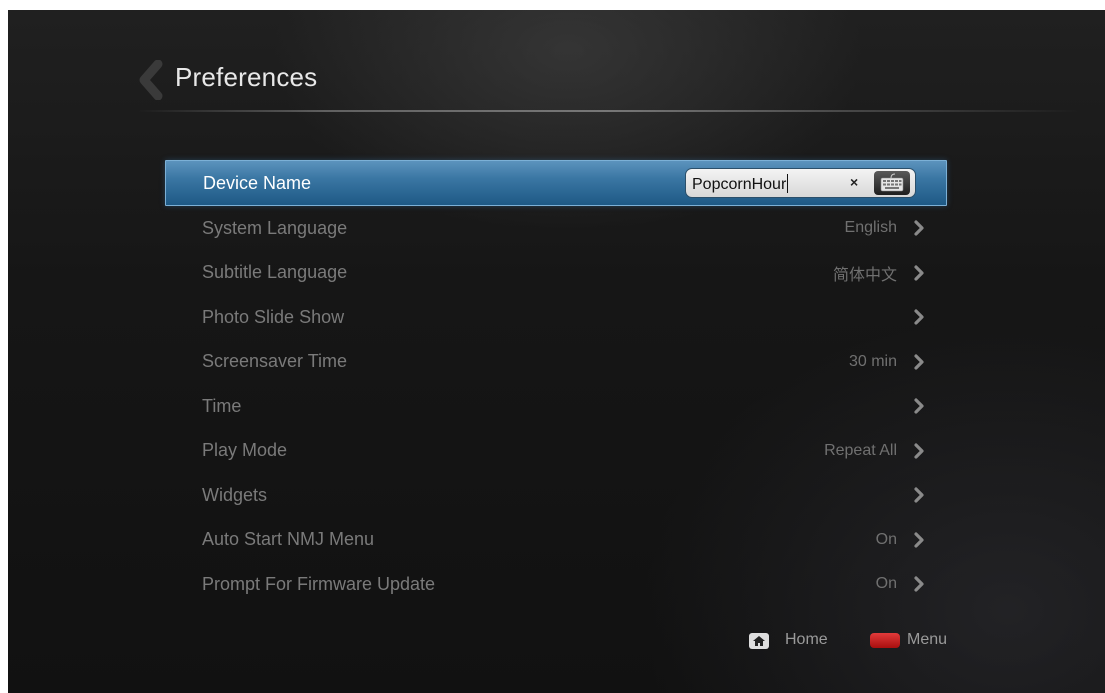 The image size is (1105, 693). What do you see at coordinates (154, 80) in the screenshot?
I see `back-chevron-icon` at bounding box center [154, 80].